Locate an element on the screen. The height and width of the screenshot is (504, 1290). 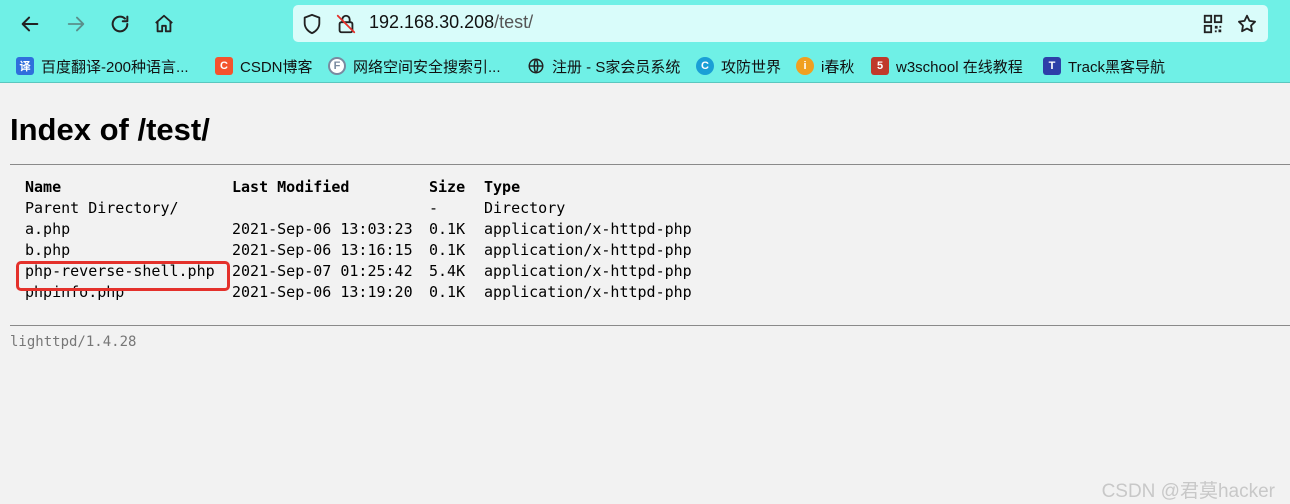
track-icon: T is located at coordinates (1052, 66).